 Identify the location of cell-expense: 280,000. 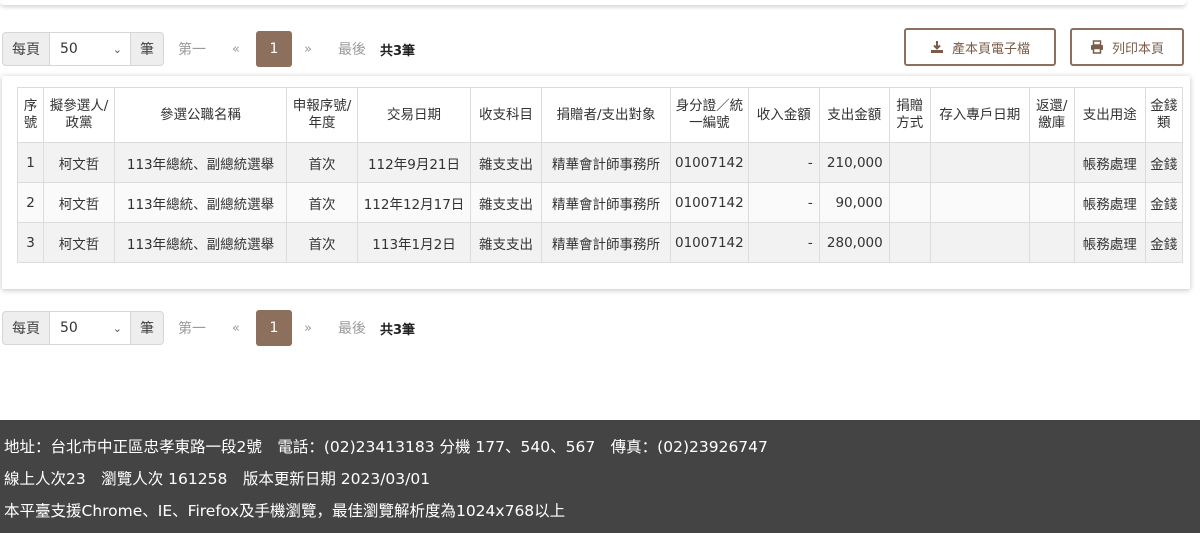
(854, 242).